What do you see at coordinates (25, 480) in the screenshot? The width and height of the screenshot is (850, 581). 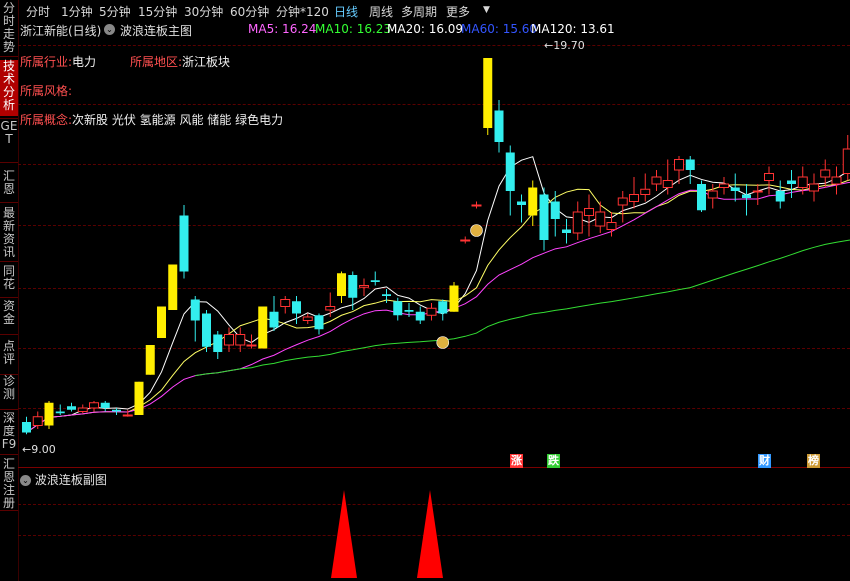 I see `sub-indicator-dropdown-icon: ⌄` at bounding box center [25, 480].